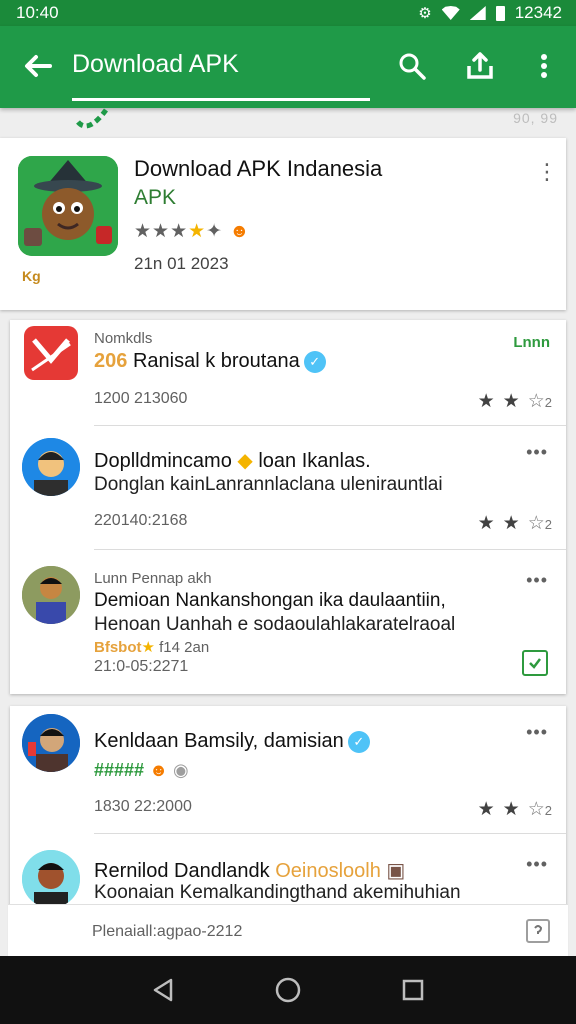  Describe the element at coordinates (155, 197) in the screenshot. I see `header-subtitle: APK` at that location.